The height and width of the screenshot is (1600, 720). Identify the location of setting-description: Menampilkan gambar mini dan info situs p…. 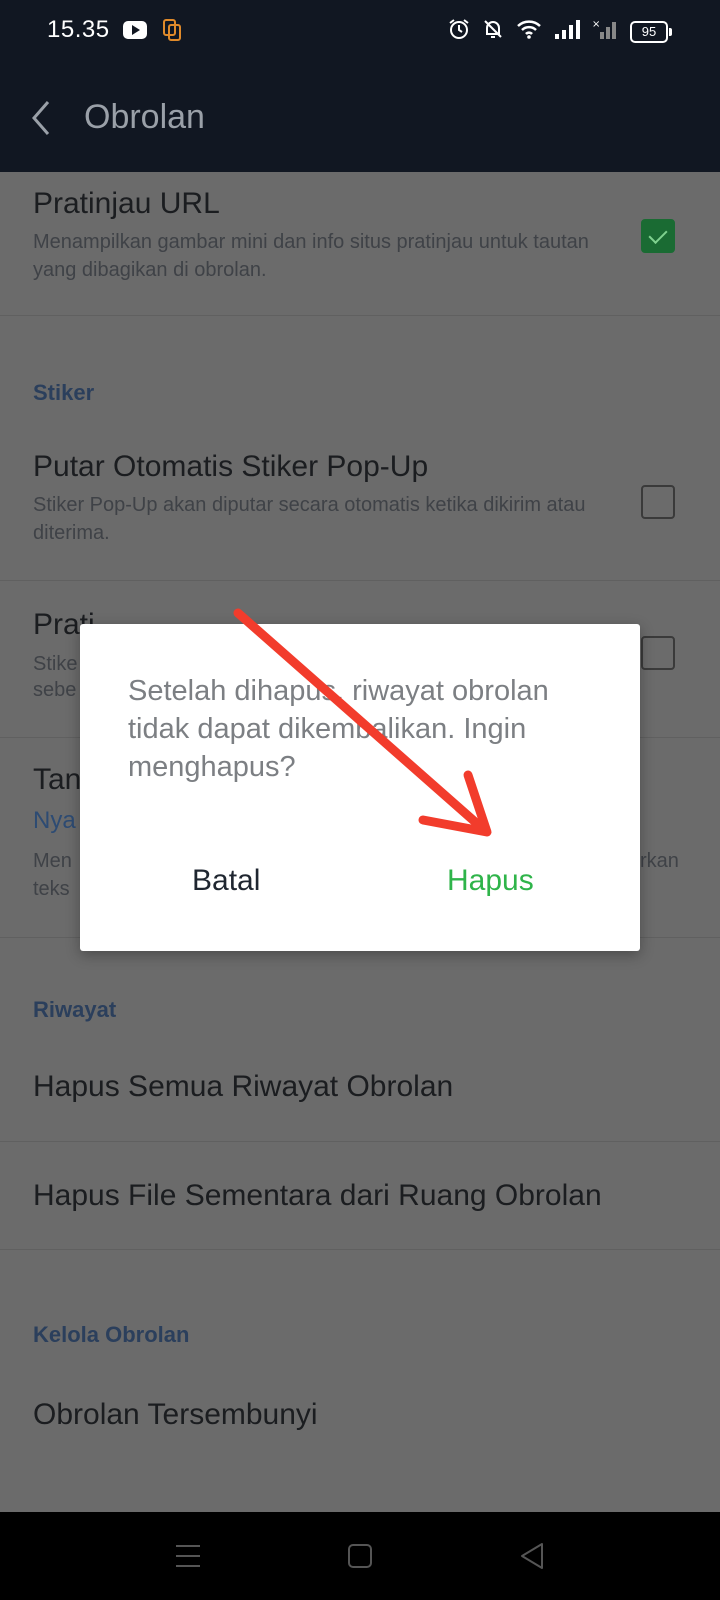
(311, 256).